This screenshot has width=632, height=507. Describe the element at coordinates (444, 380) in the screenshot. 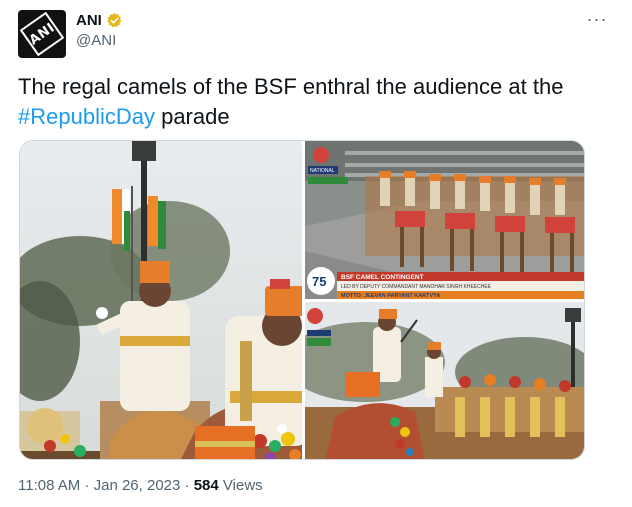

I see `photo-camel-band` at that location.